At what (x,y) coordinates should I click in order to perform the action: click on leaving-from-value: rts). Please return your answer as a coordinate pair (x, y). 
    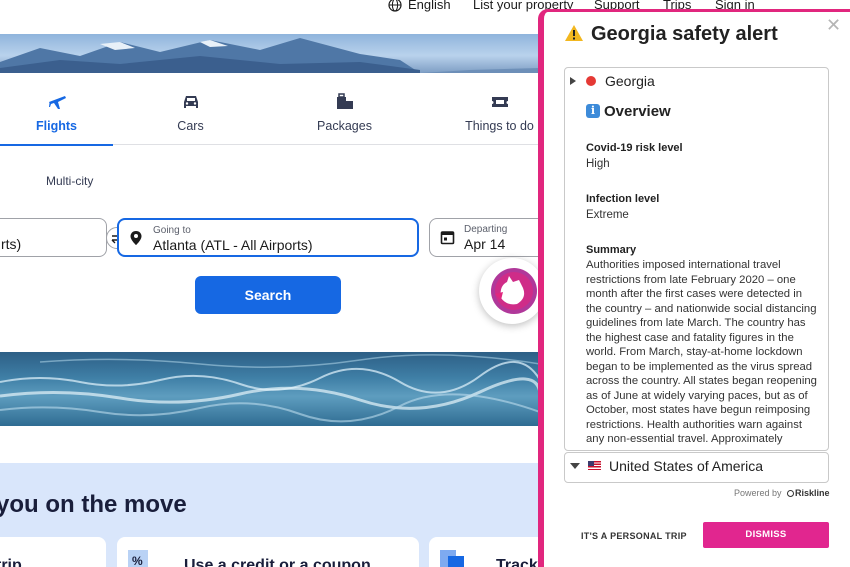
    Looking at the image, I should click on (11, 244).